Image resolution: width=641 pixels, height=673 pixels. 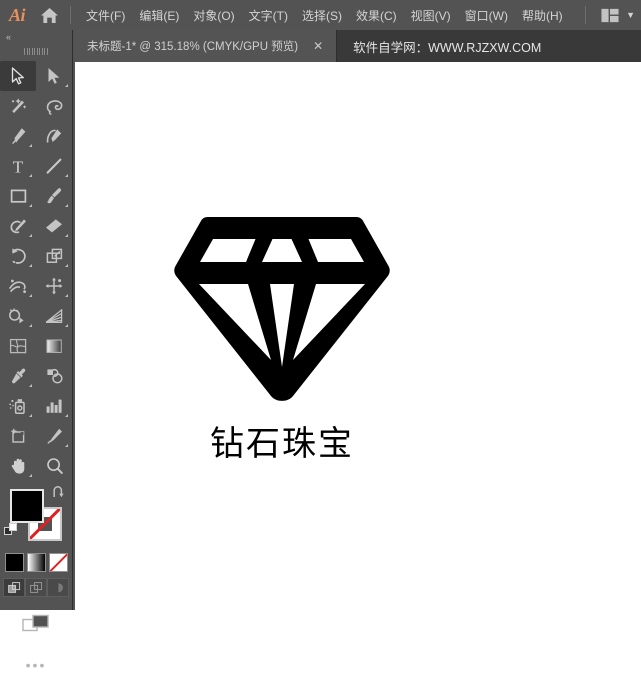 What do you see at coordinates (105, 15) in the screenshot?
I see `menu-item-file: 文件(F)` at bounding box center [105, 15].